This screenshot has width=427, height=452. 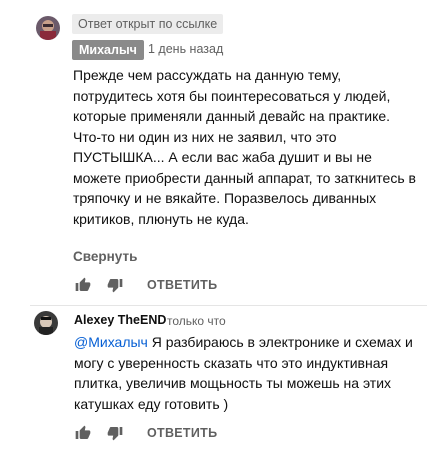 What do you see at coordinates (46, 323) in the screenshot?
I see `avatar-alexey` at bounding box center [46, 323].